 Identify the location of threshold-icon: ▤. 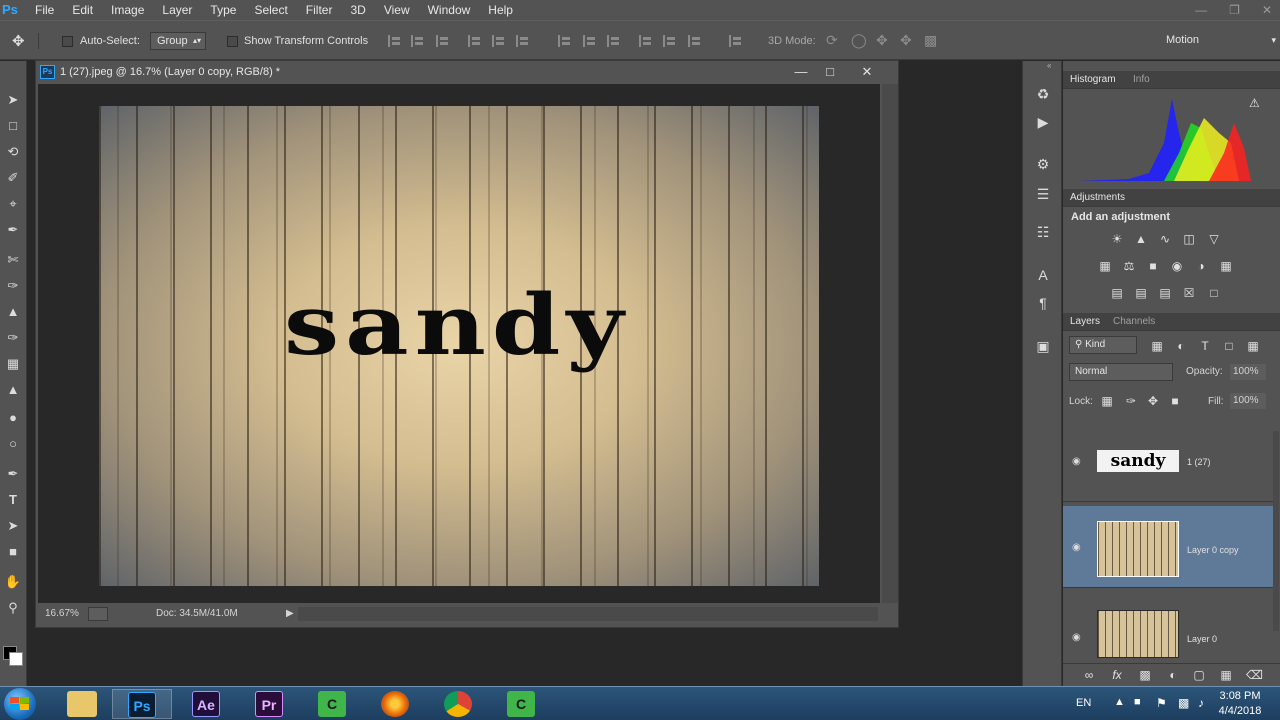
(1165, 293).